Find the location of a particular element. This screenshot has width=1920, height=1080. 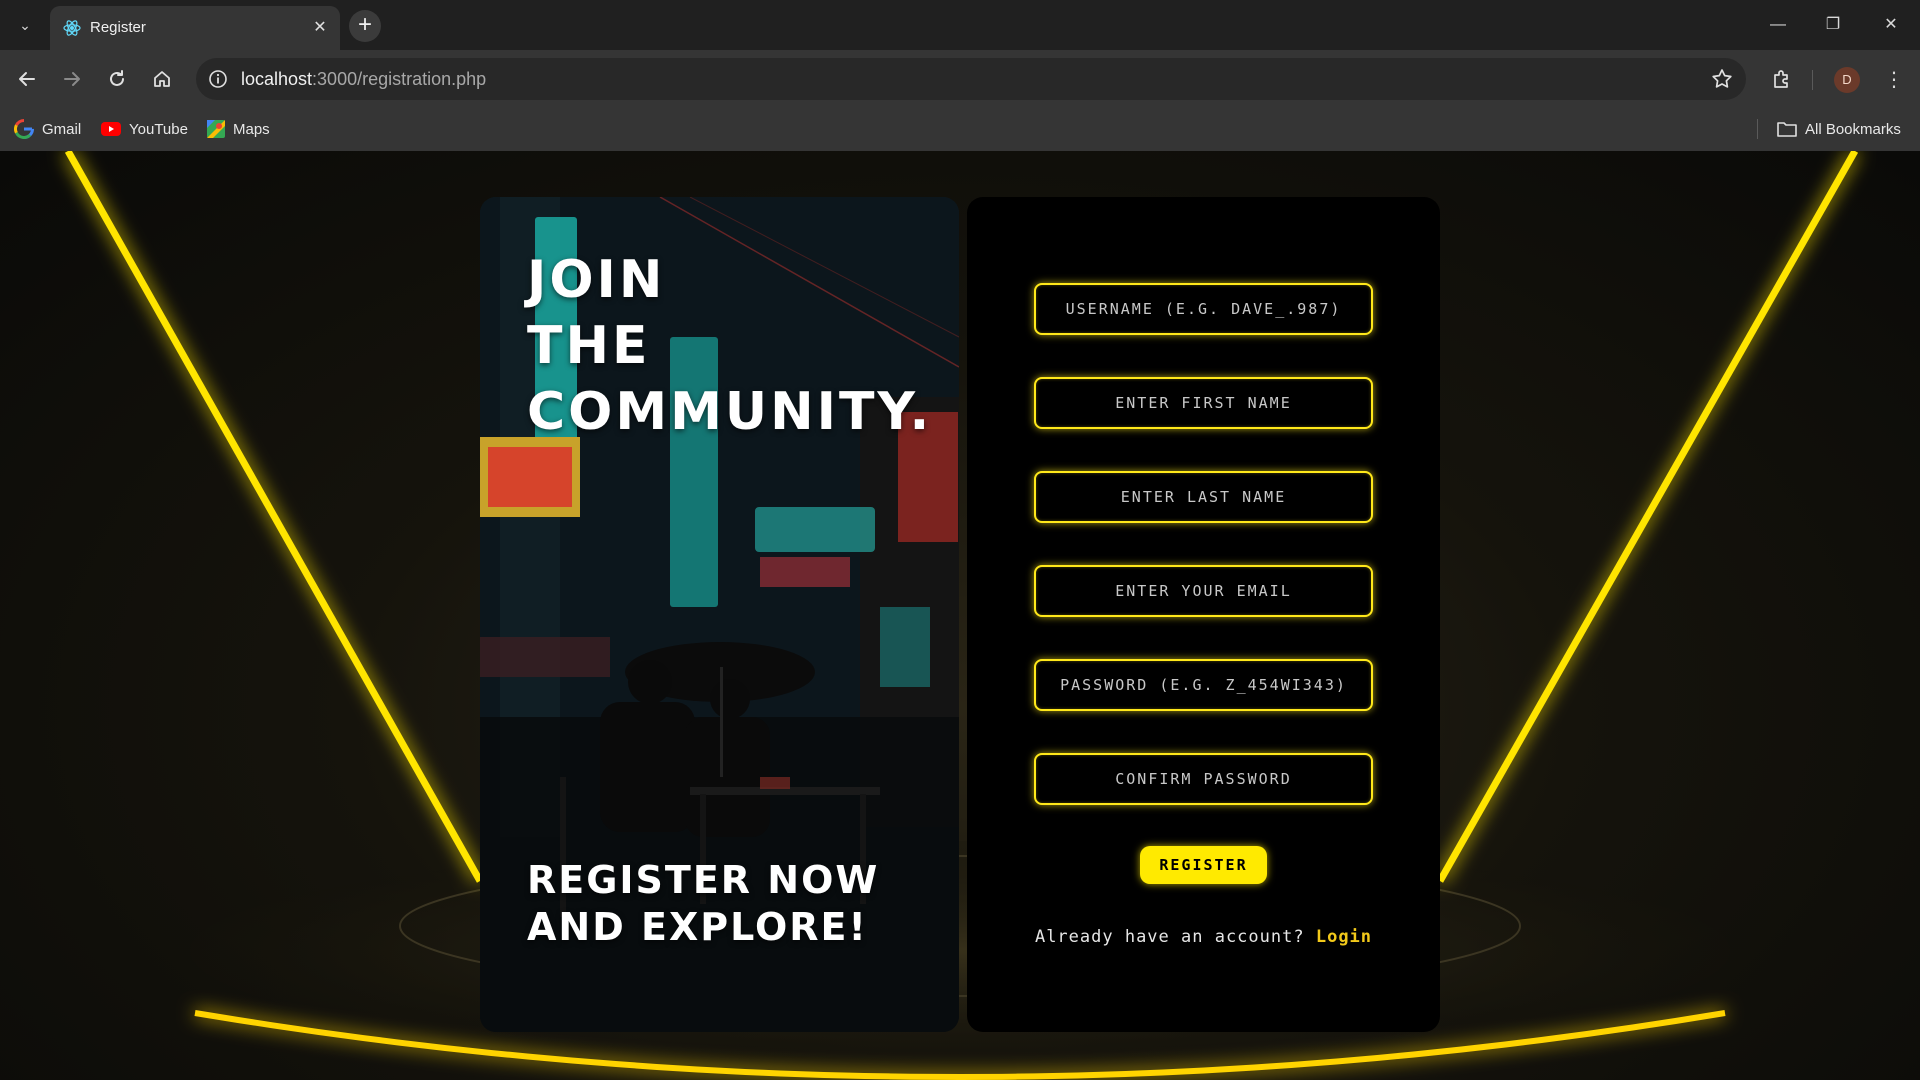

bookmark-maps: Maps is located at coordinates (238, 129).